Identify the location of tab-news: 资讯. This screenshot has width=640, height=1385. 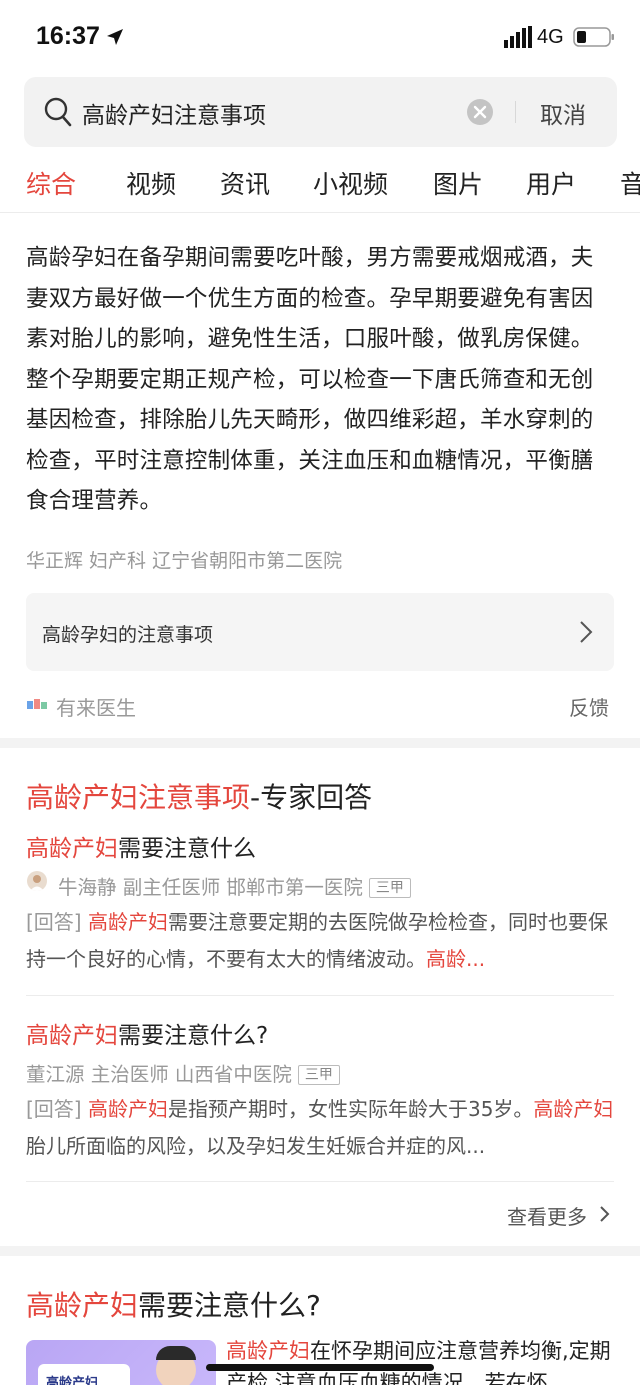
(245, 183).